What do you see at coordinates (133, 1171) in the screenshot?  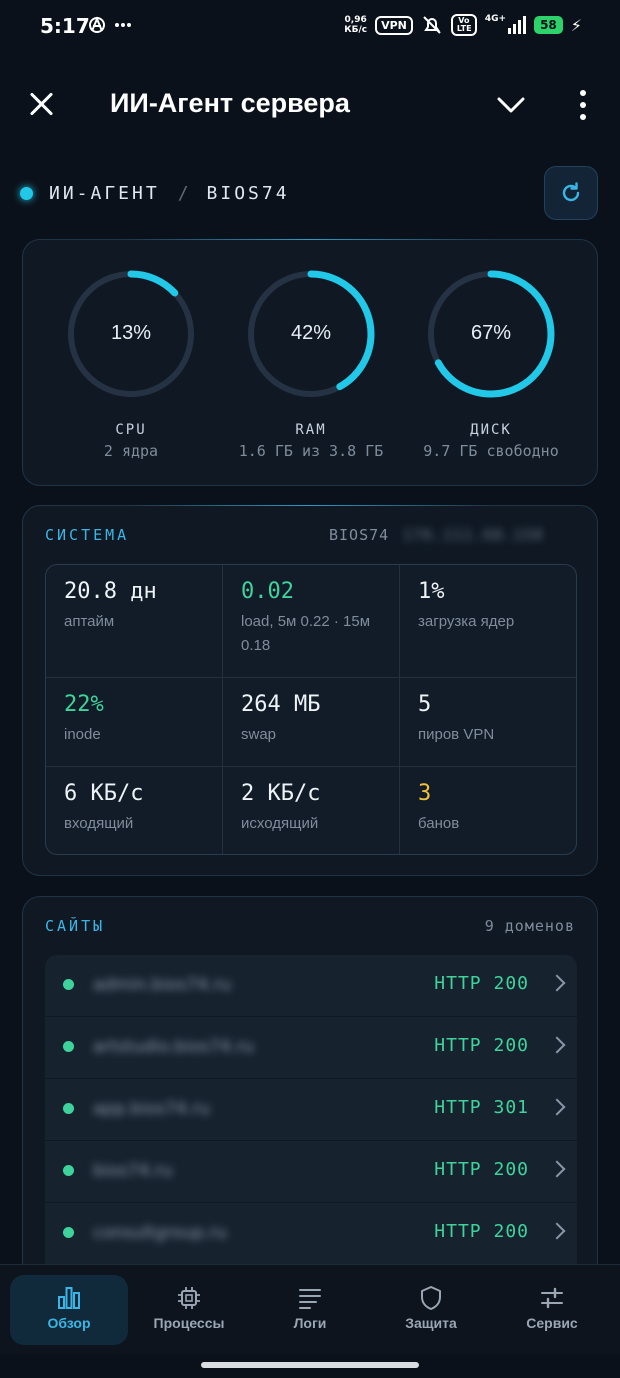 I see `site-domain: bios74.ru` at bounding box center [133, 1171].